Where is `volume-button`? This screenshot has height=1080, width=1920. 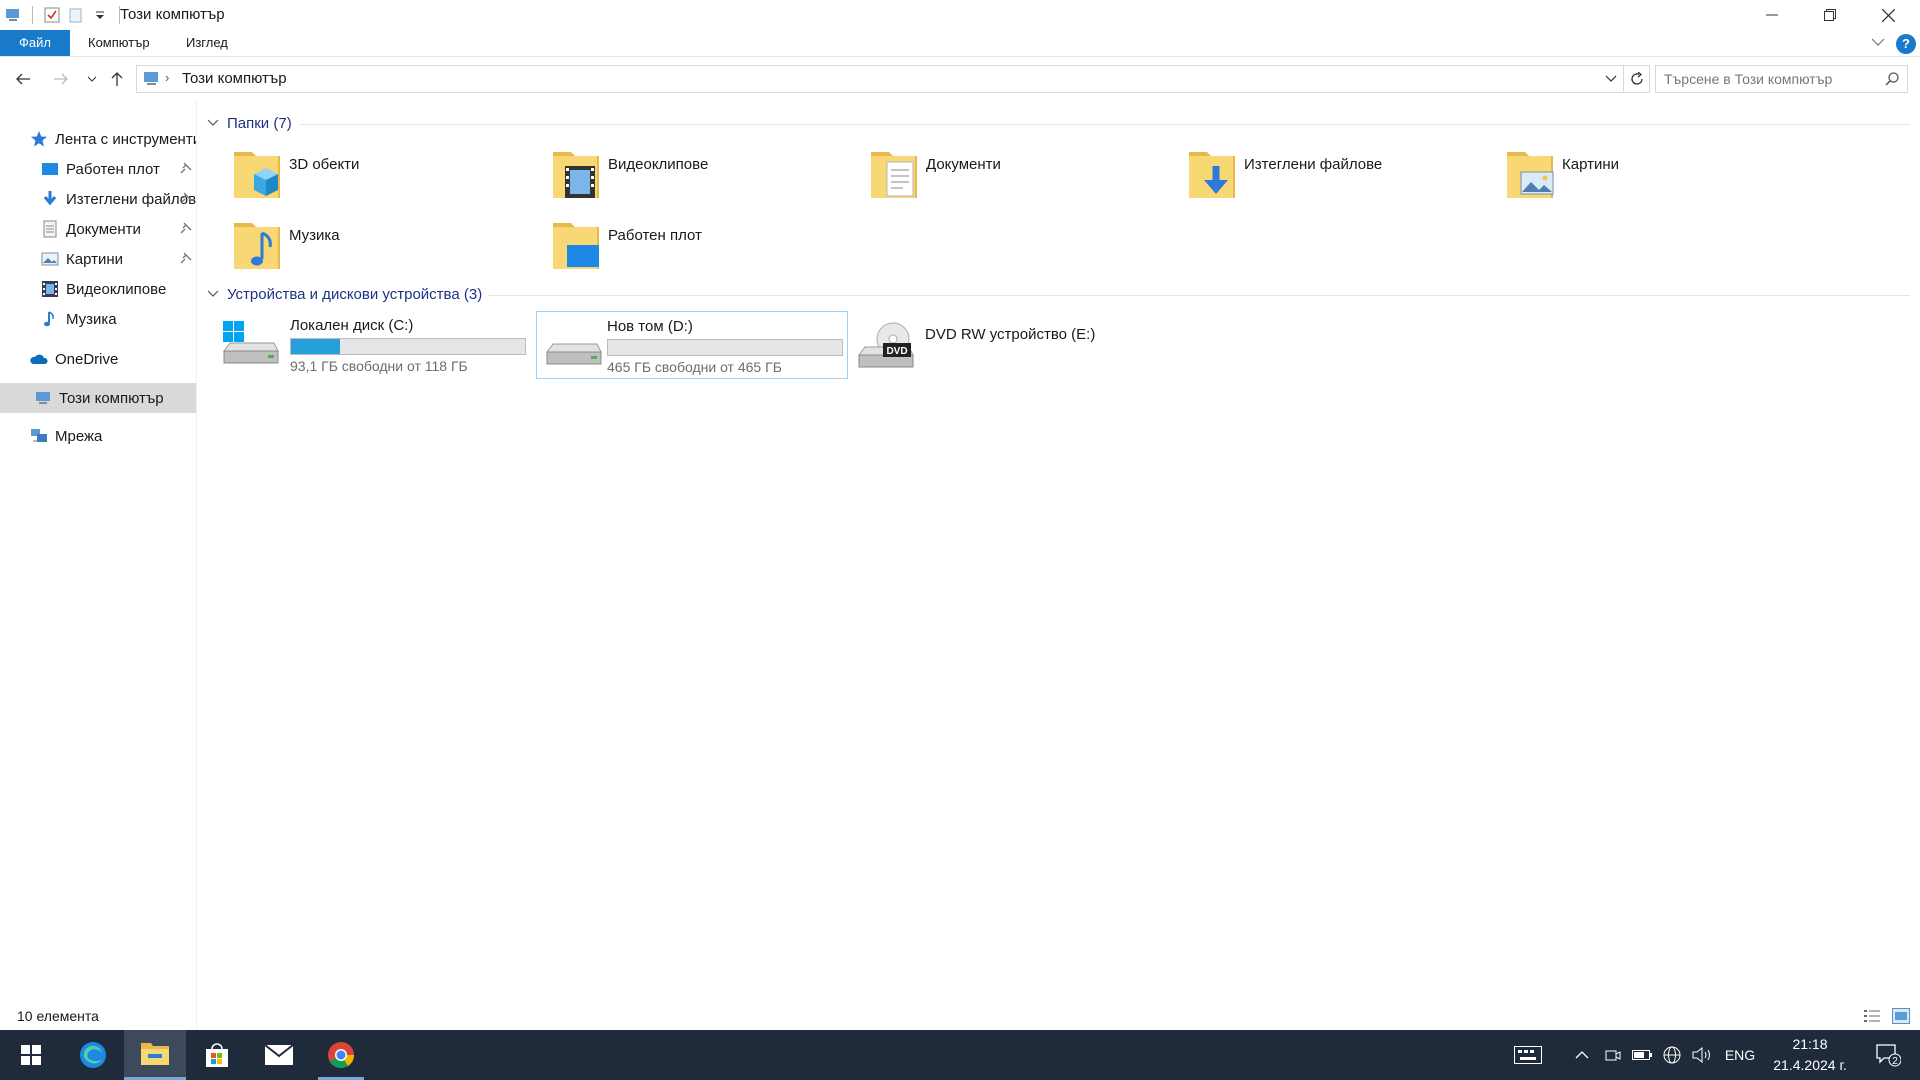
volume-button is located at coordinates (1702, 1055).